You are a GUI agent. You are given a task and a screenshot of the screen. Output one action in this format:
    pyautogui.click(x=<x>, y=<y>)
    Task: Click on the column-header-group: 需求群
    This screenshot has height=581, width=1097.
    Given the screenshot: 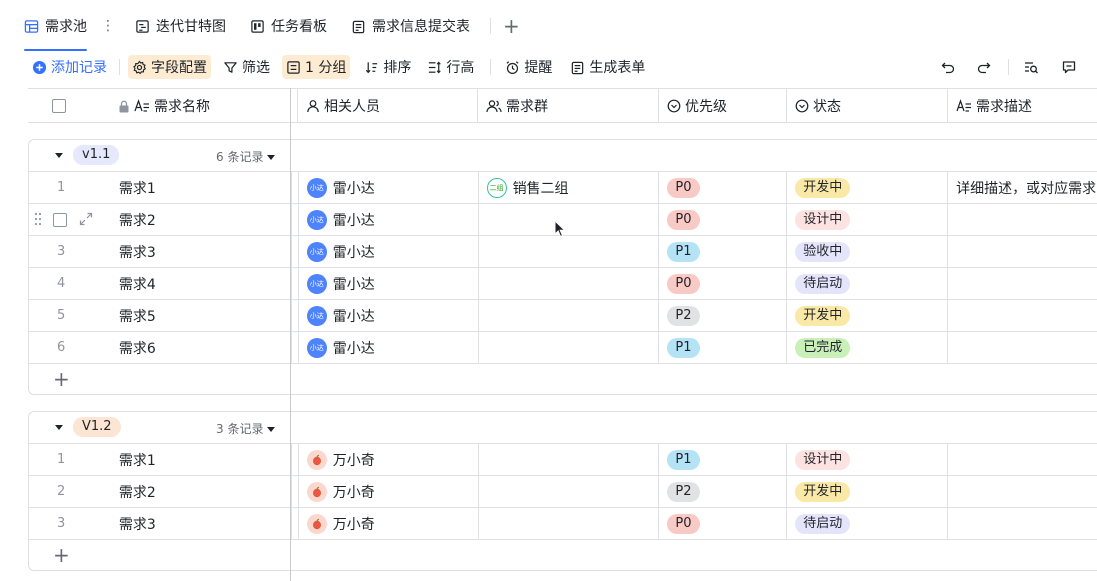 What is the action you would take?
    pyautogui.click(x=568, y=106)
    